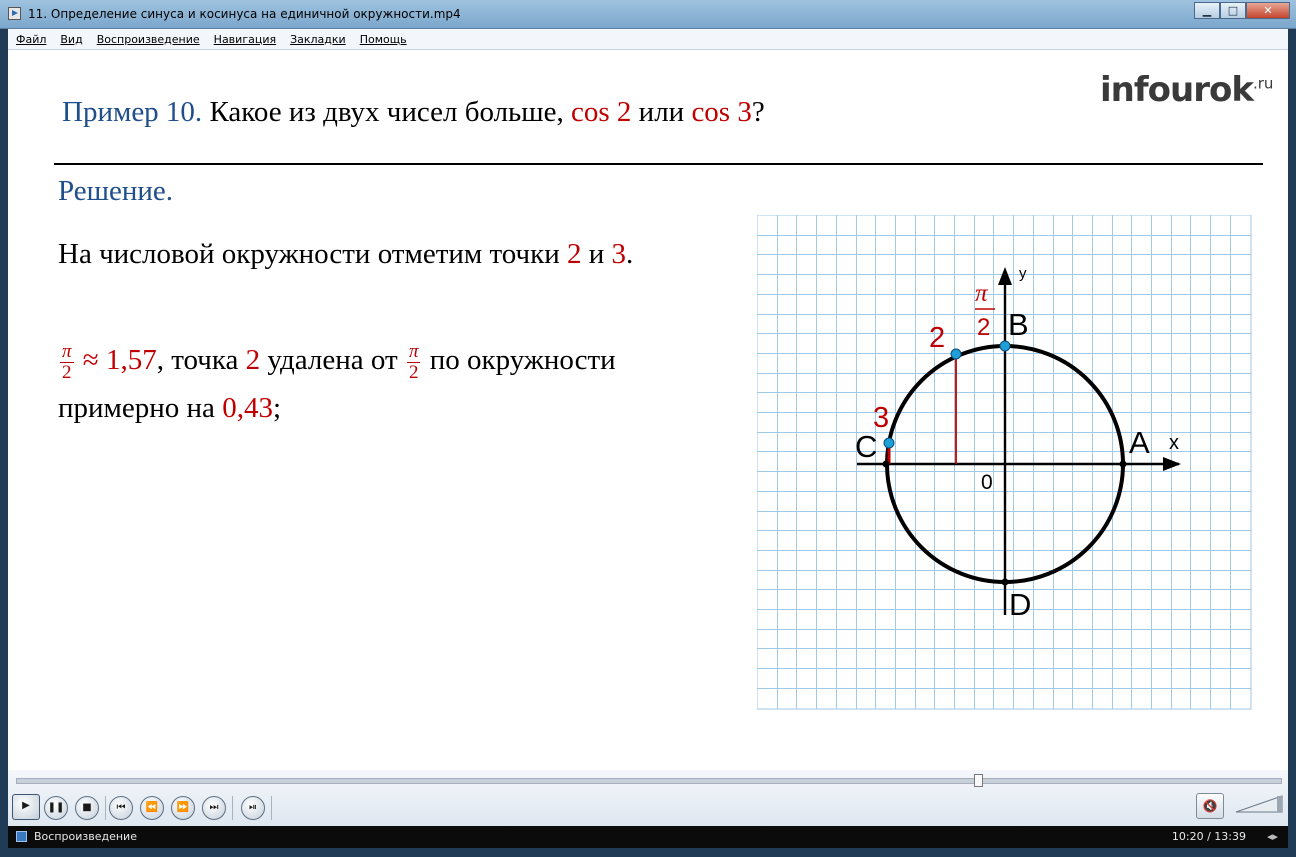 Image resolution: width=1296 pixels, height=857 pixels. I want to click on point-c-mark, so click(886, 464).